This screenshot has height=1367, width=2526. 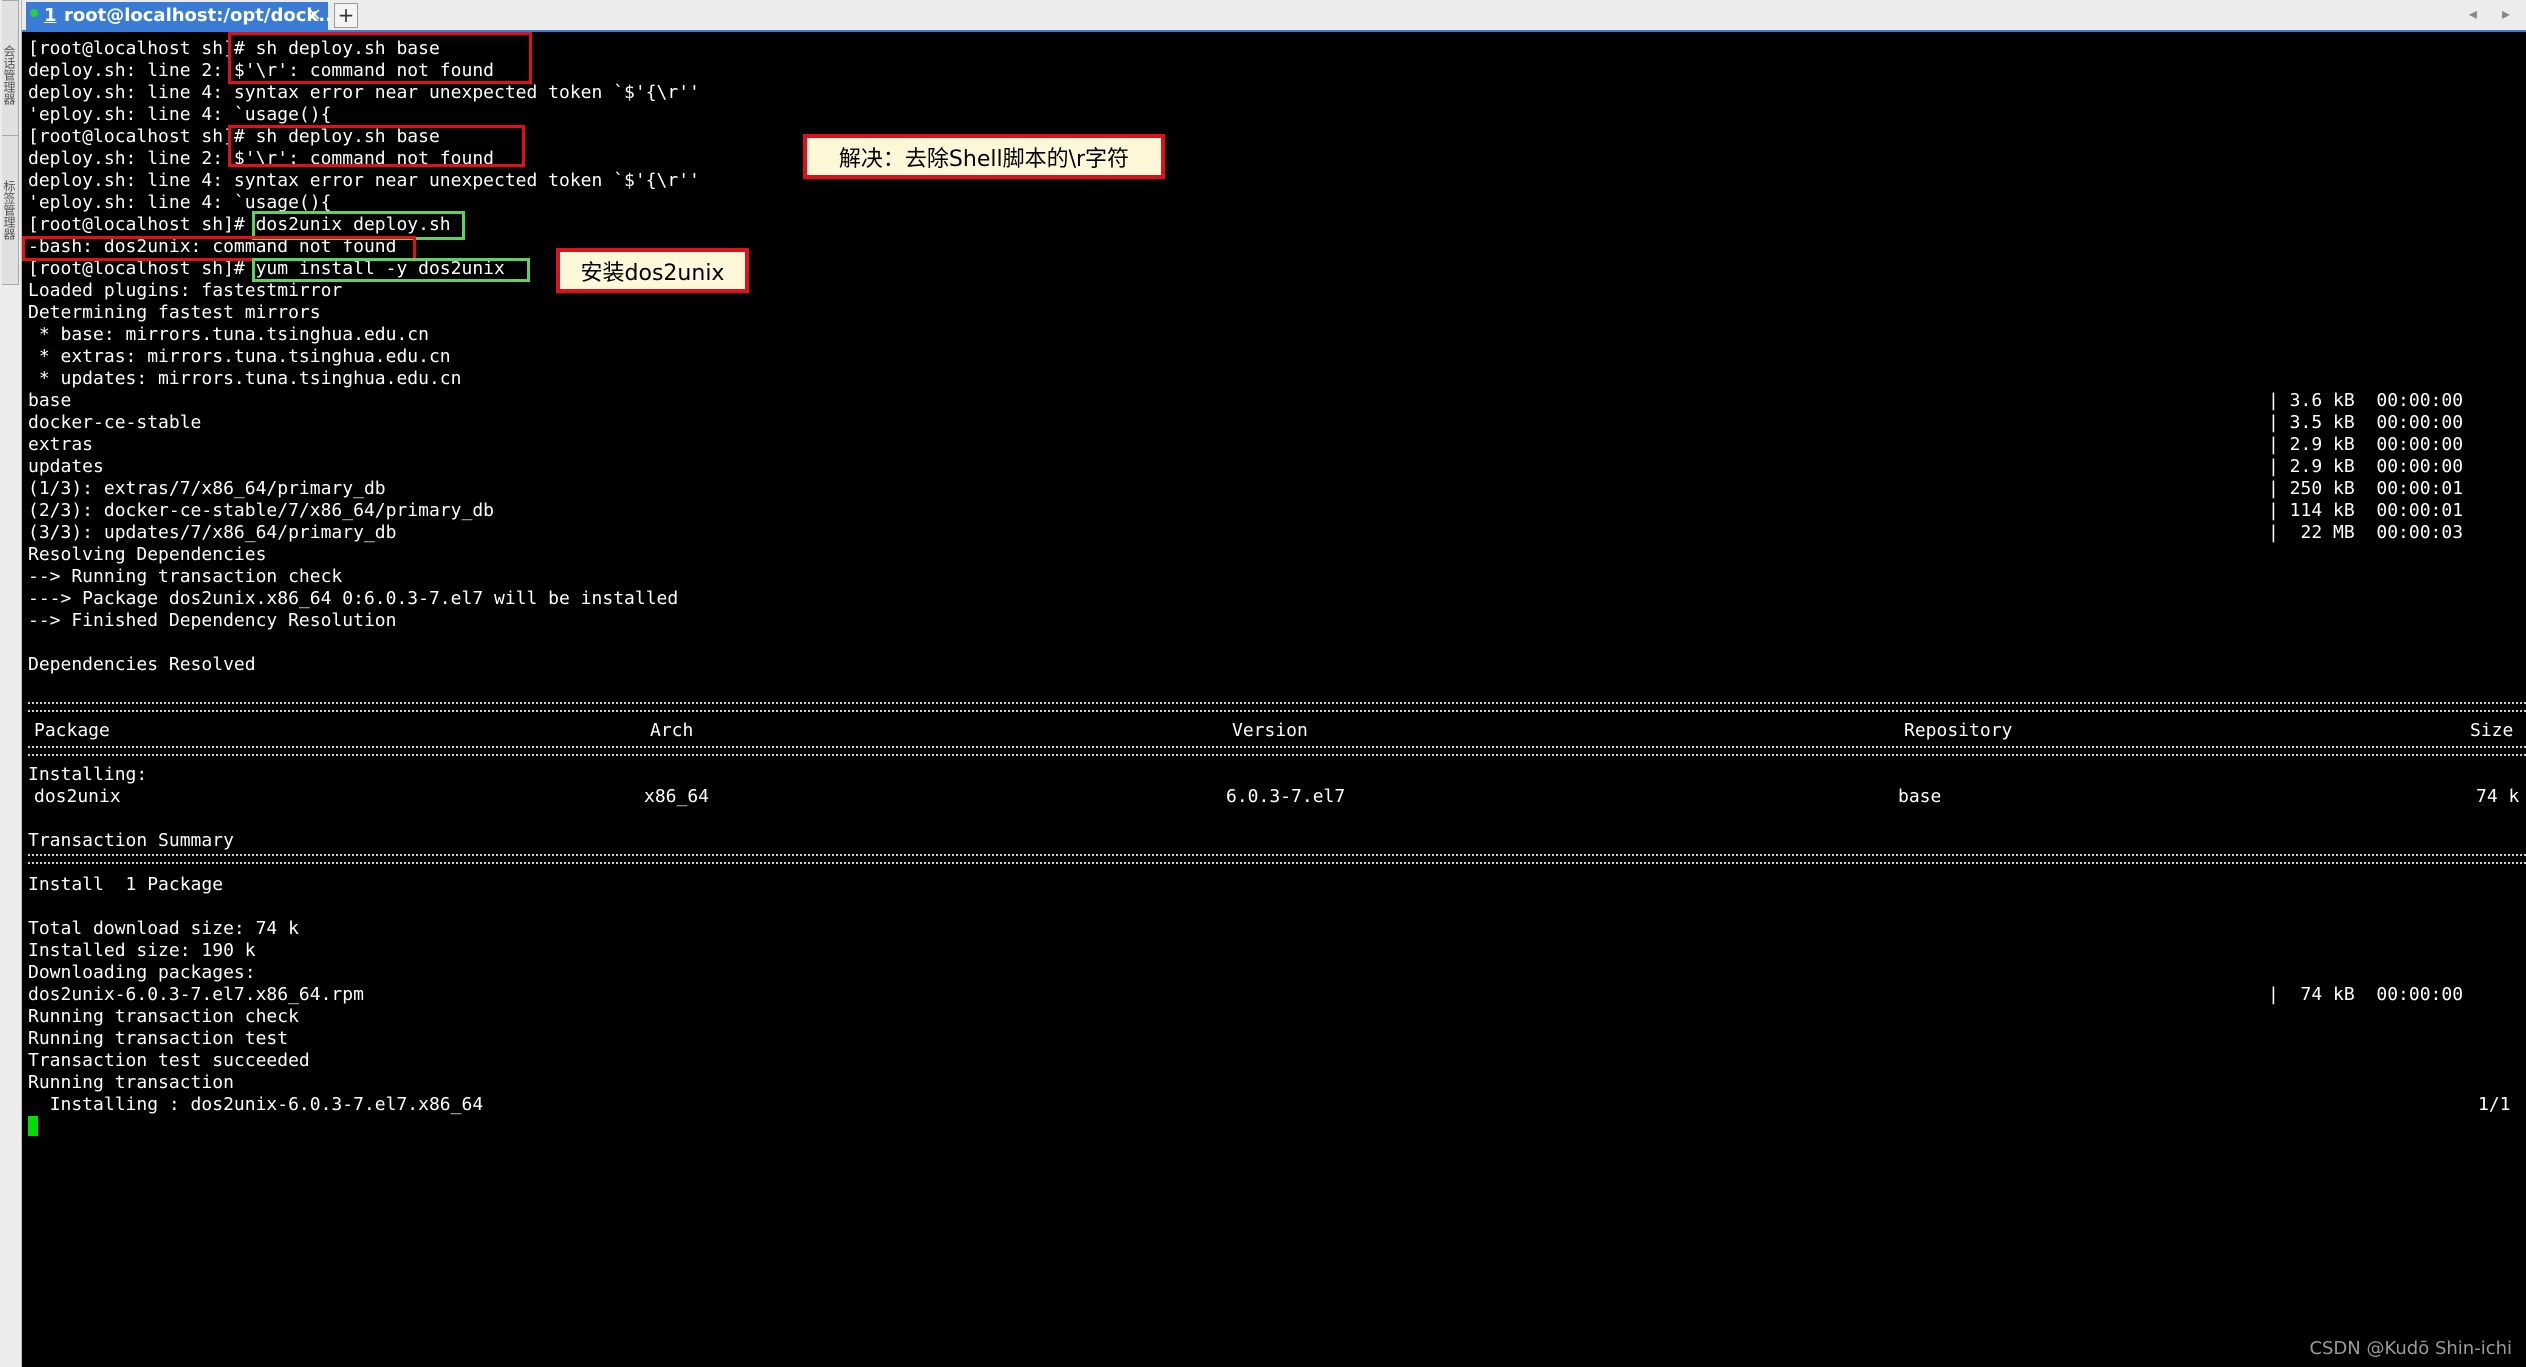 I want to click on tab-number: 1, so click(x=50, y=15).